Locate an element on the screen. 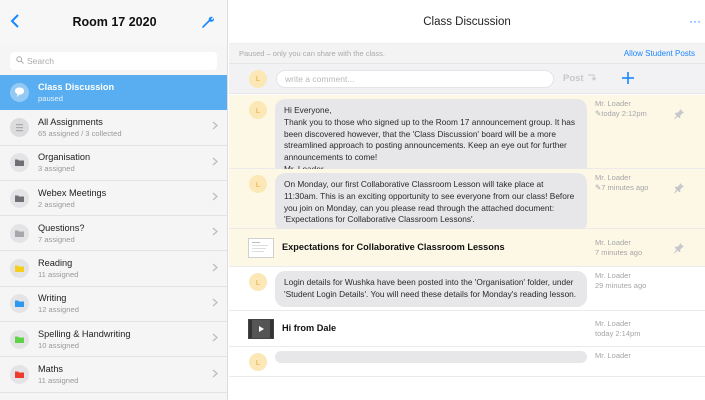  post-button: Post is located at coordinates (580, 78).